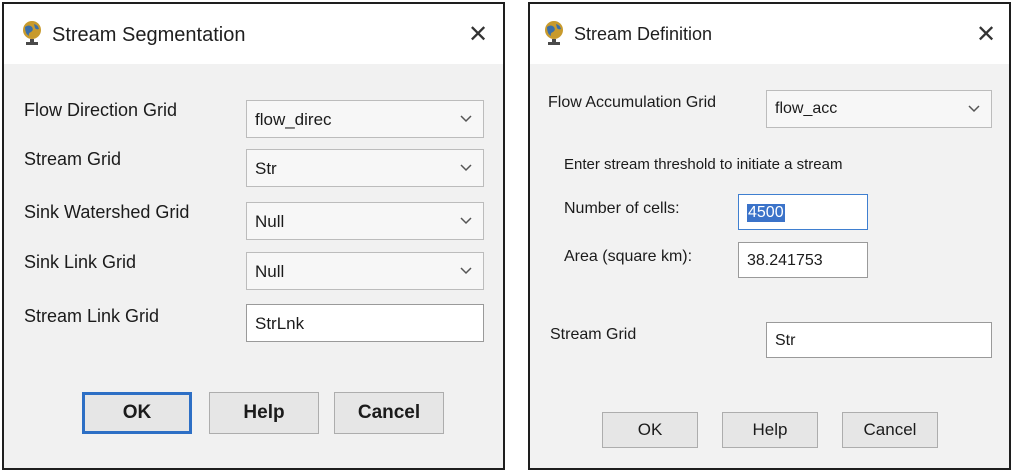  I want to click on flow-direction-grid-label: Flow Direction Grid, so click(101, 110).